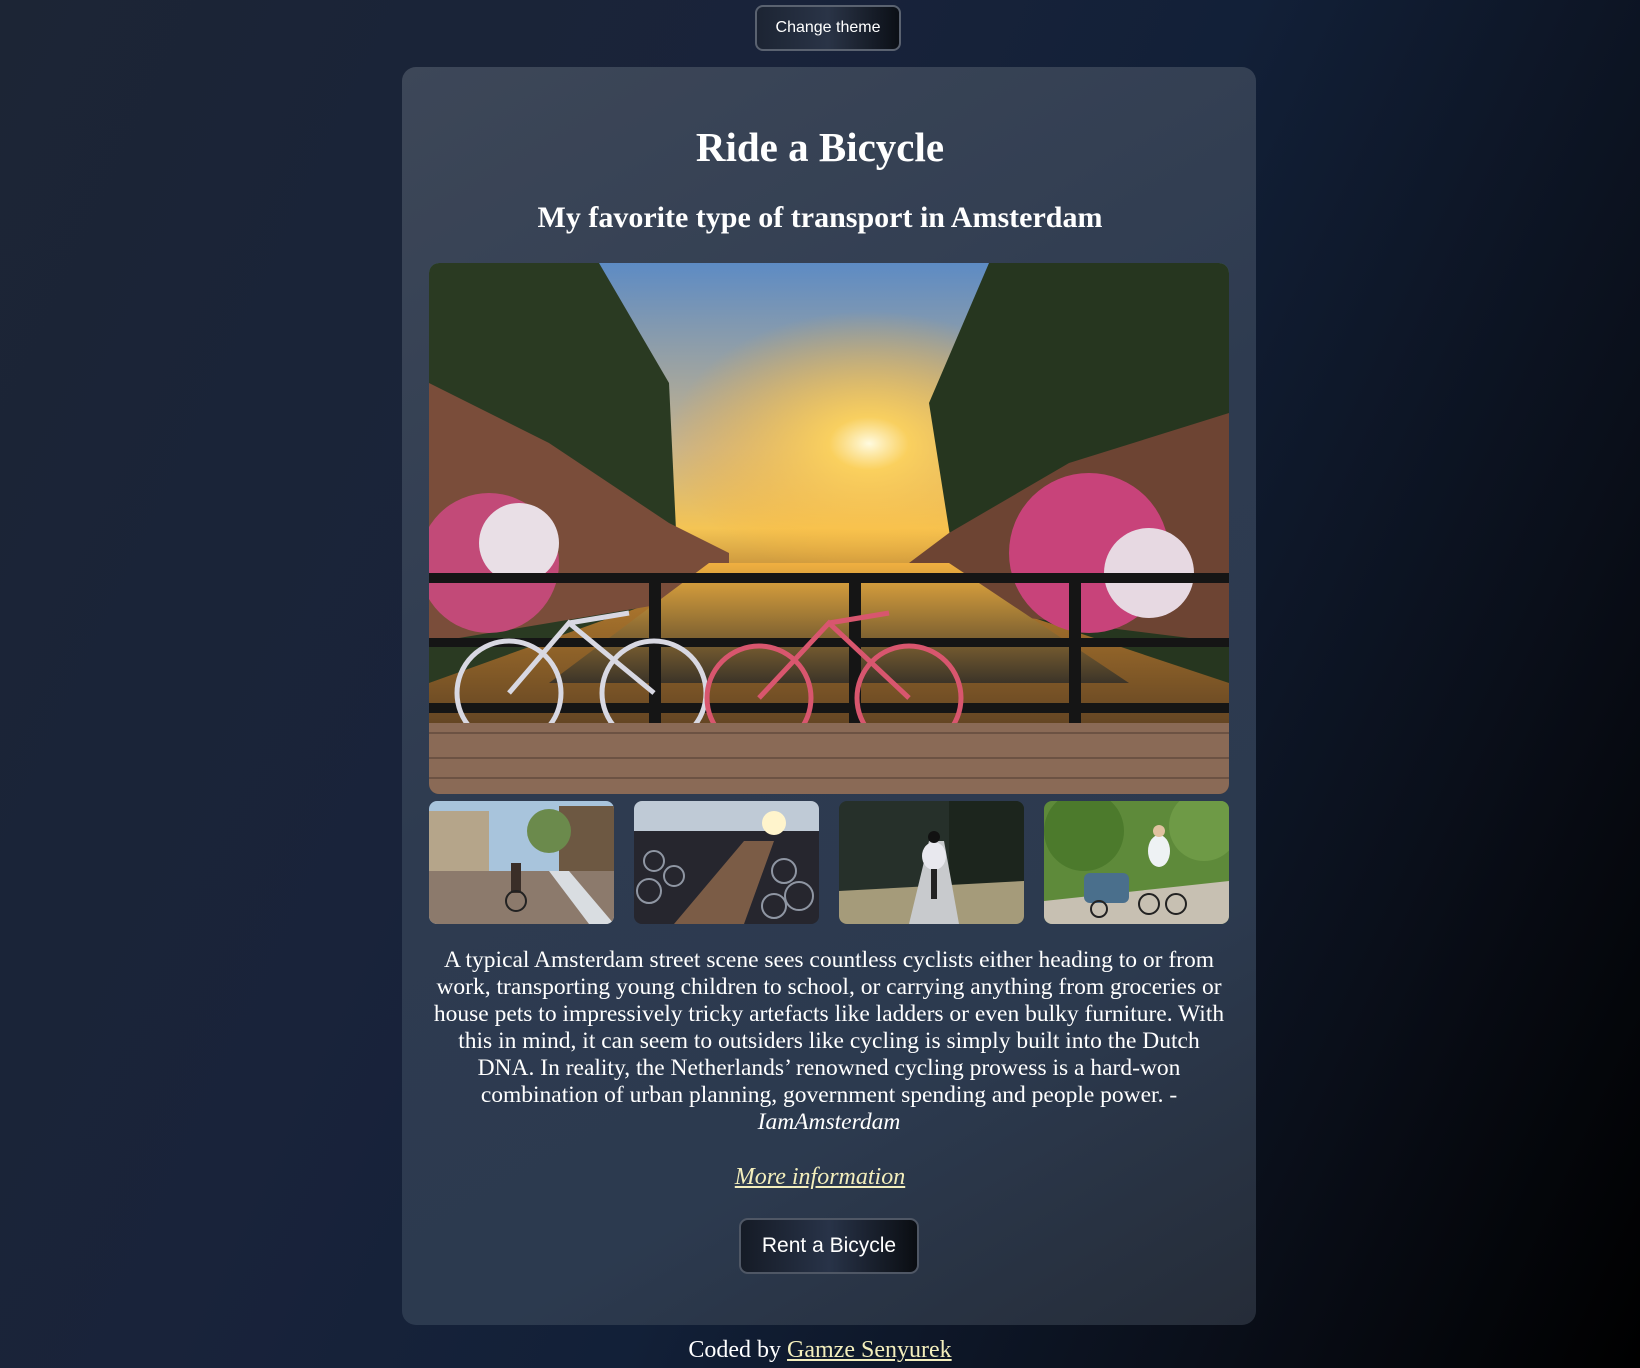  I want to click on thumbnail-cyclist-with-trailer, so click(1136, 862).